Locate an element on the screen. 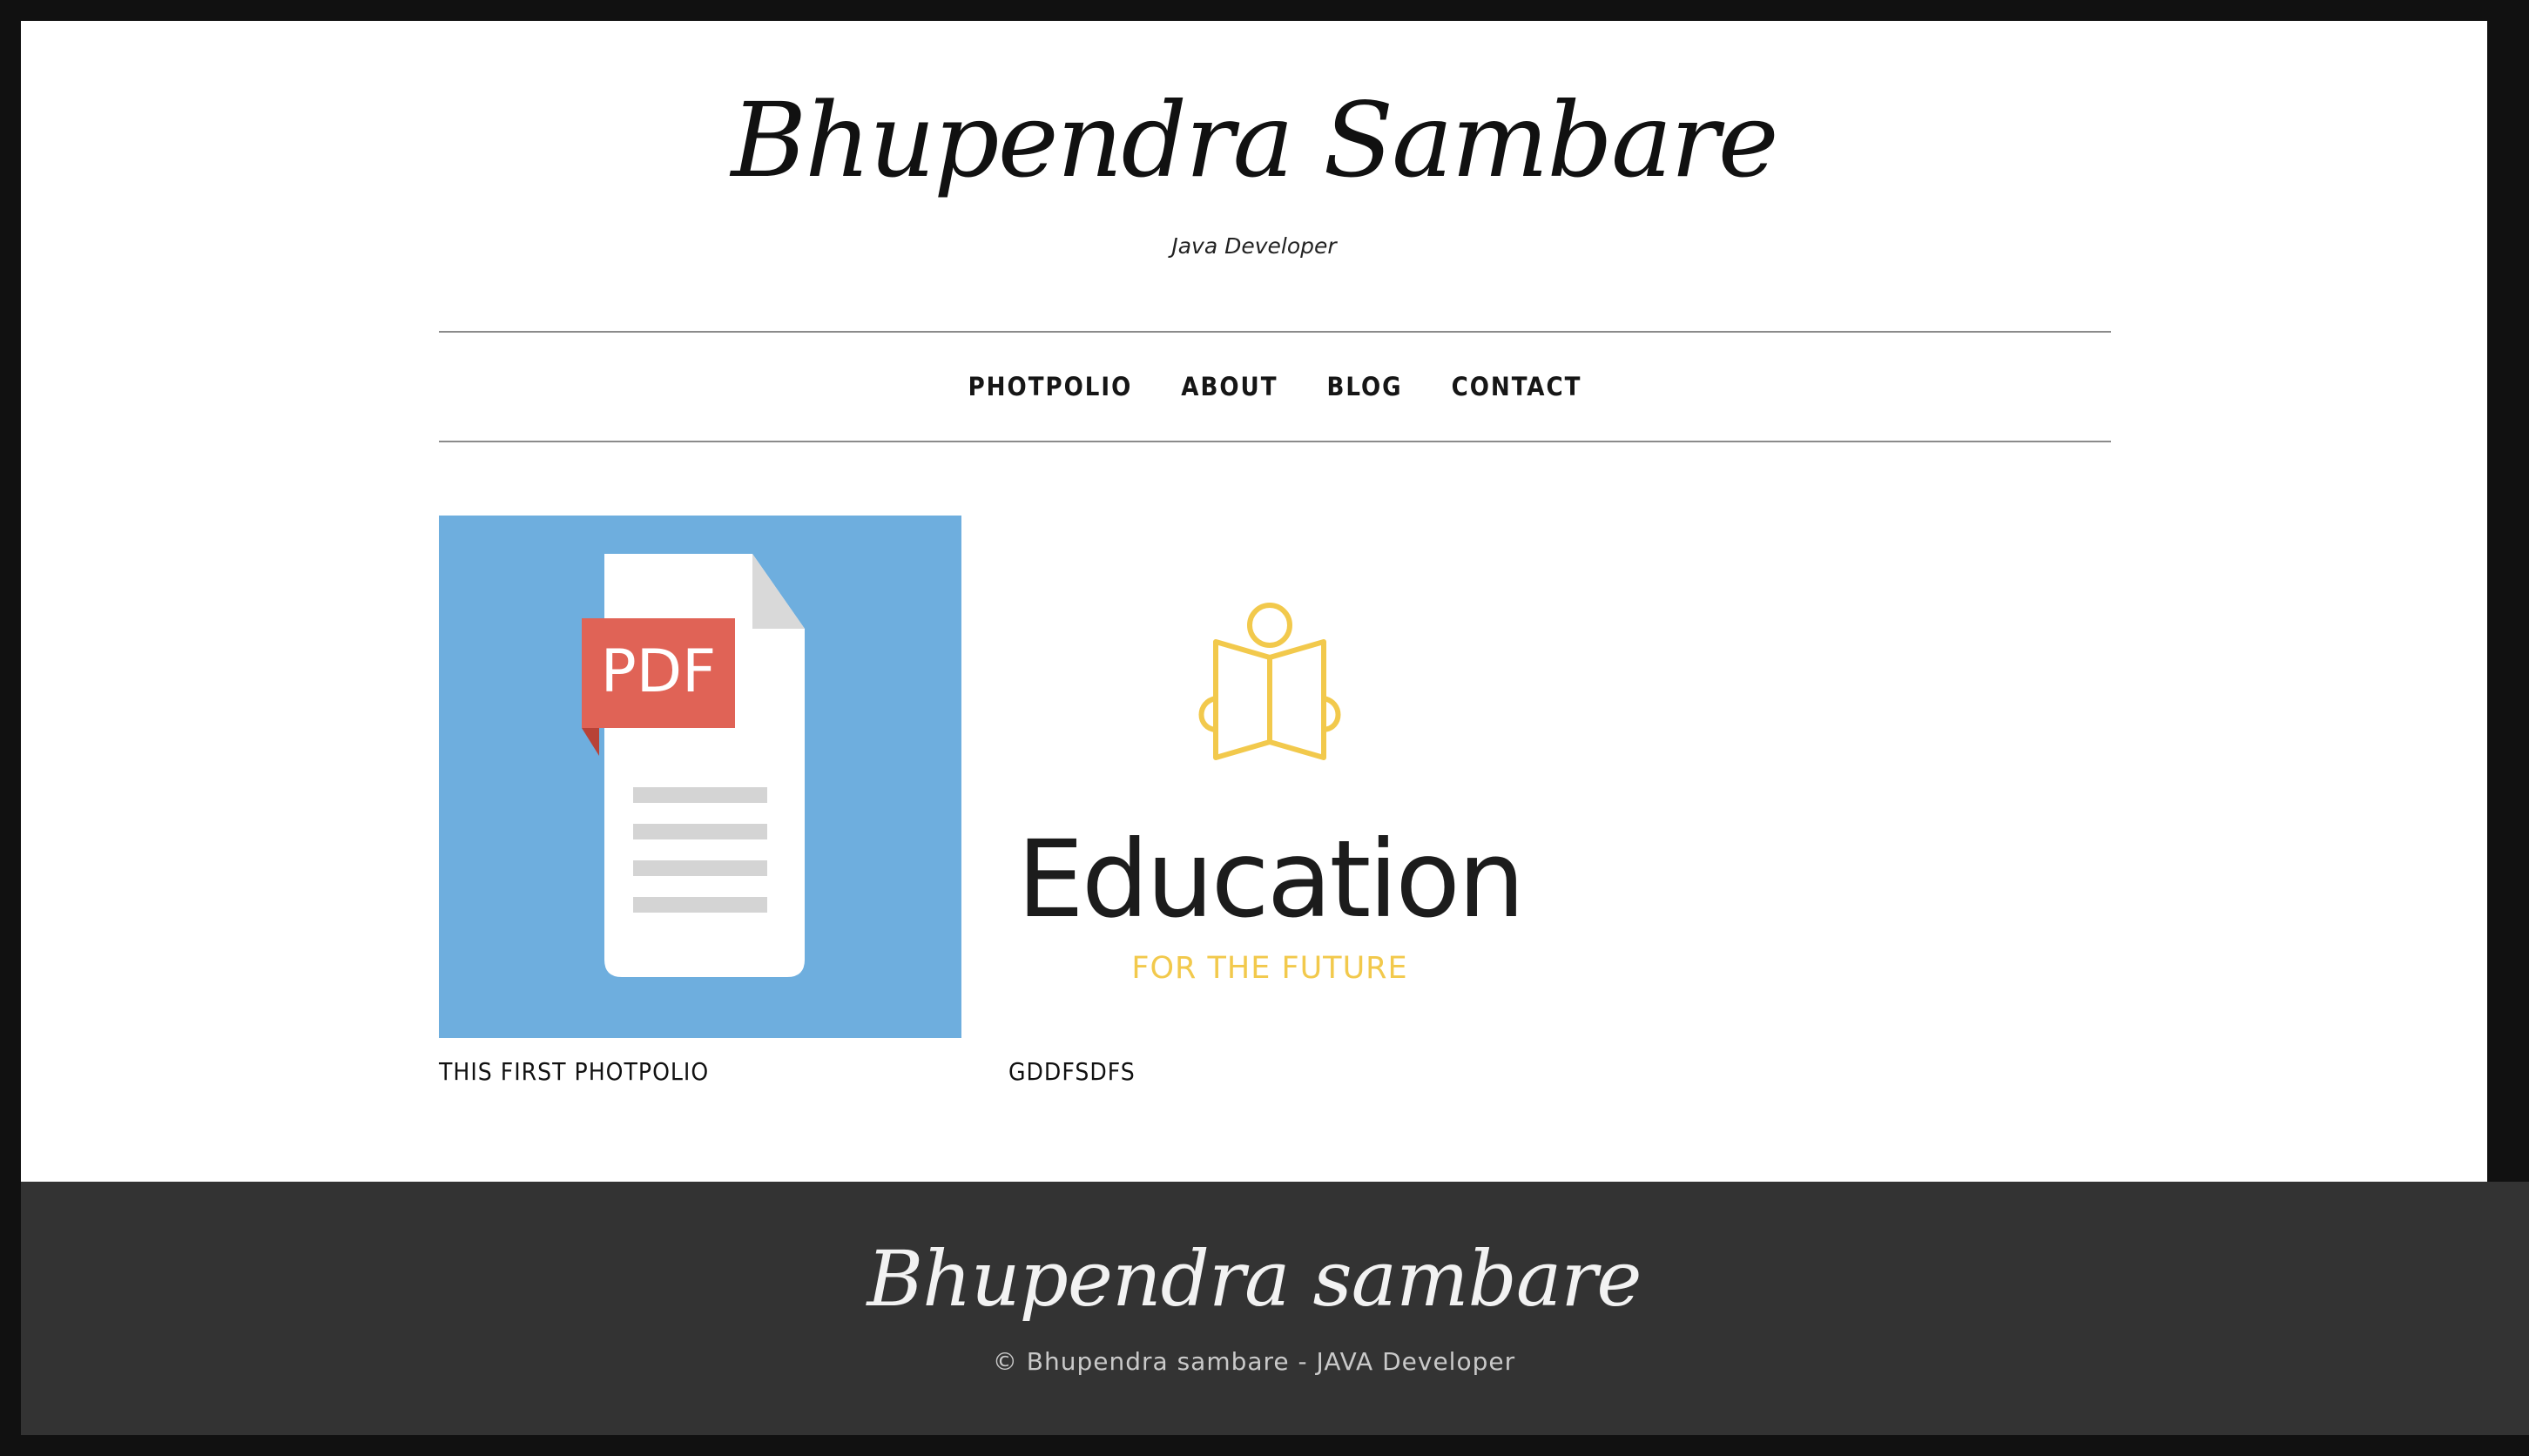  nav-item-photpolio: PHOTPOLIO is located at coordinates (1050, 386).